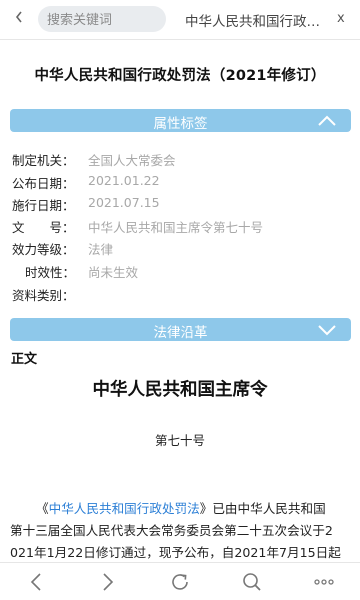  Describe the element at coordinates (252, 582) in the screenshot. I see `search-icon` at that location.